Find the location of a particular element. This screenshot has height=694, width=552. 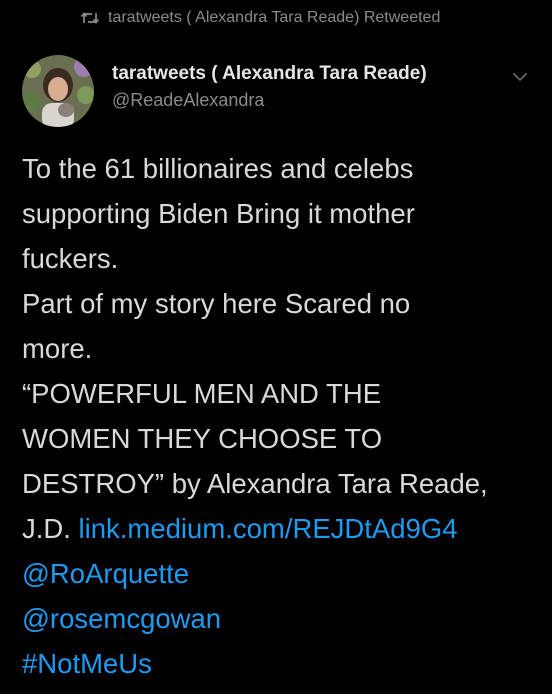

tweet-line: fuckers. is located at coordinates (70, 258).